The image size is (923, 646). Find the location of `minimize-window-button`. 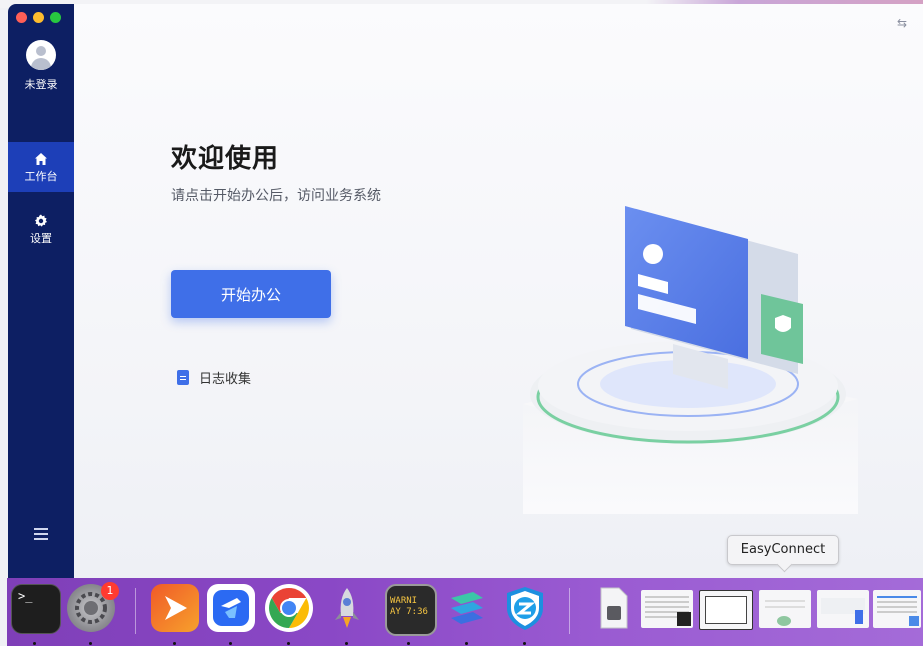

minimize-window-button is located at coordinates (38, 17).